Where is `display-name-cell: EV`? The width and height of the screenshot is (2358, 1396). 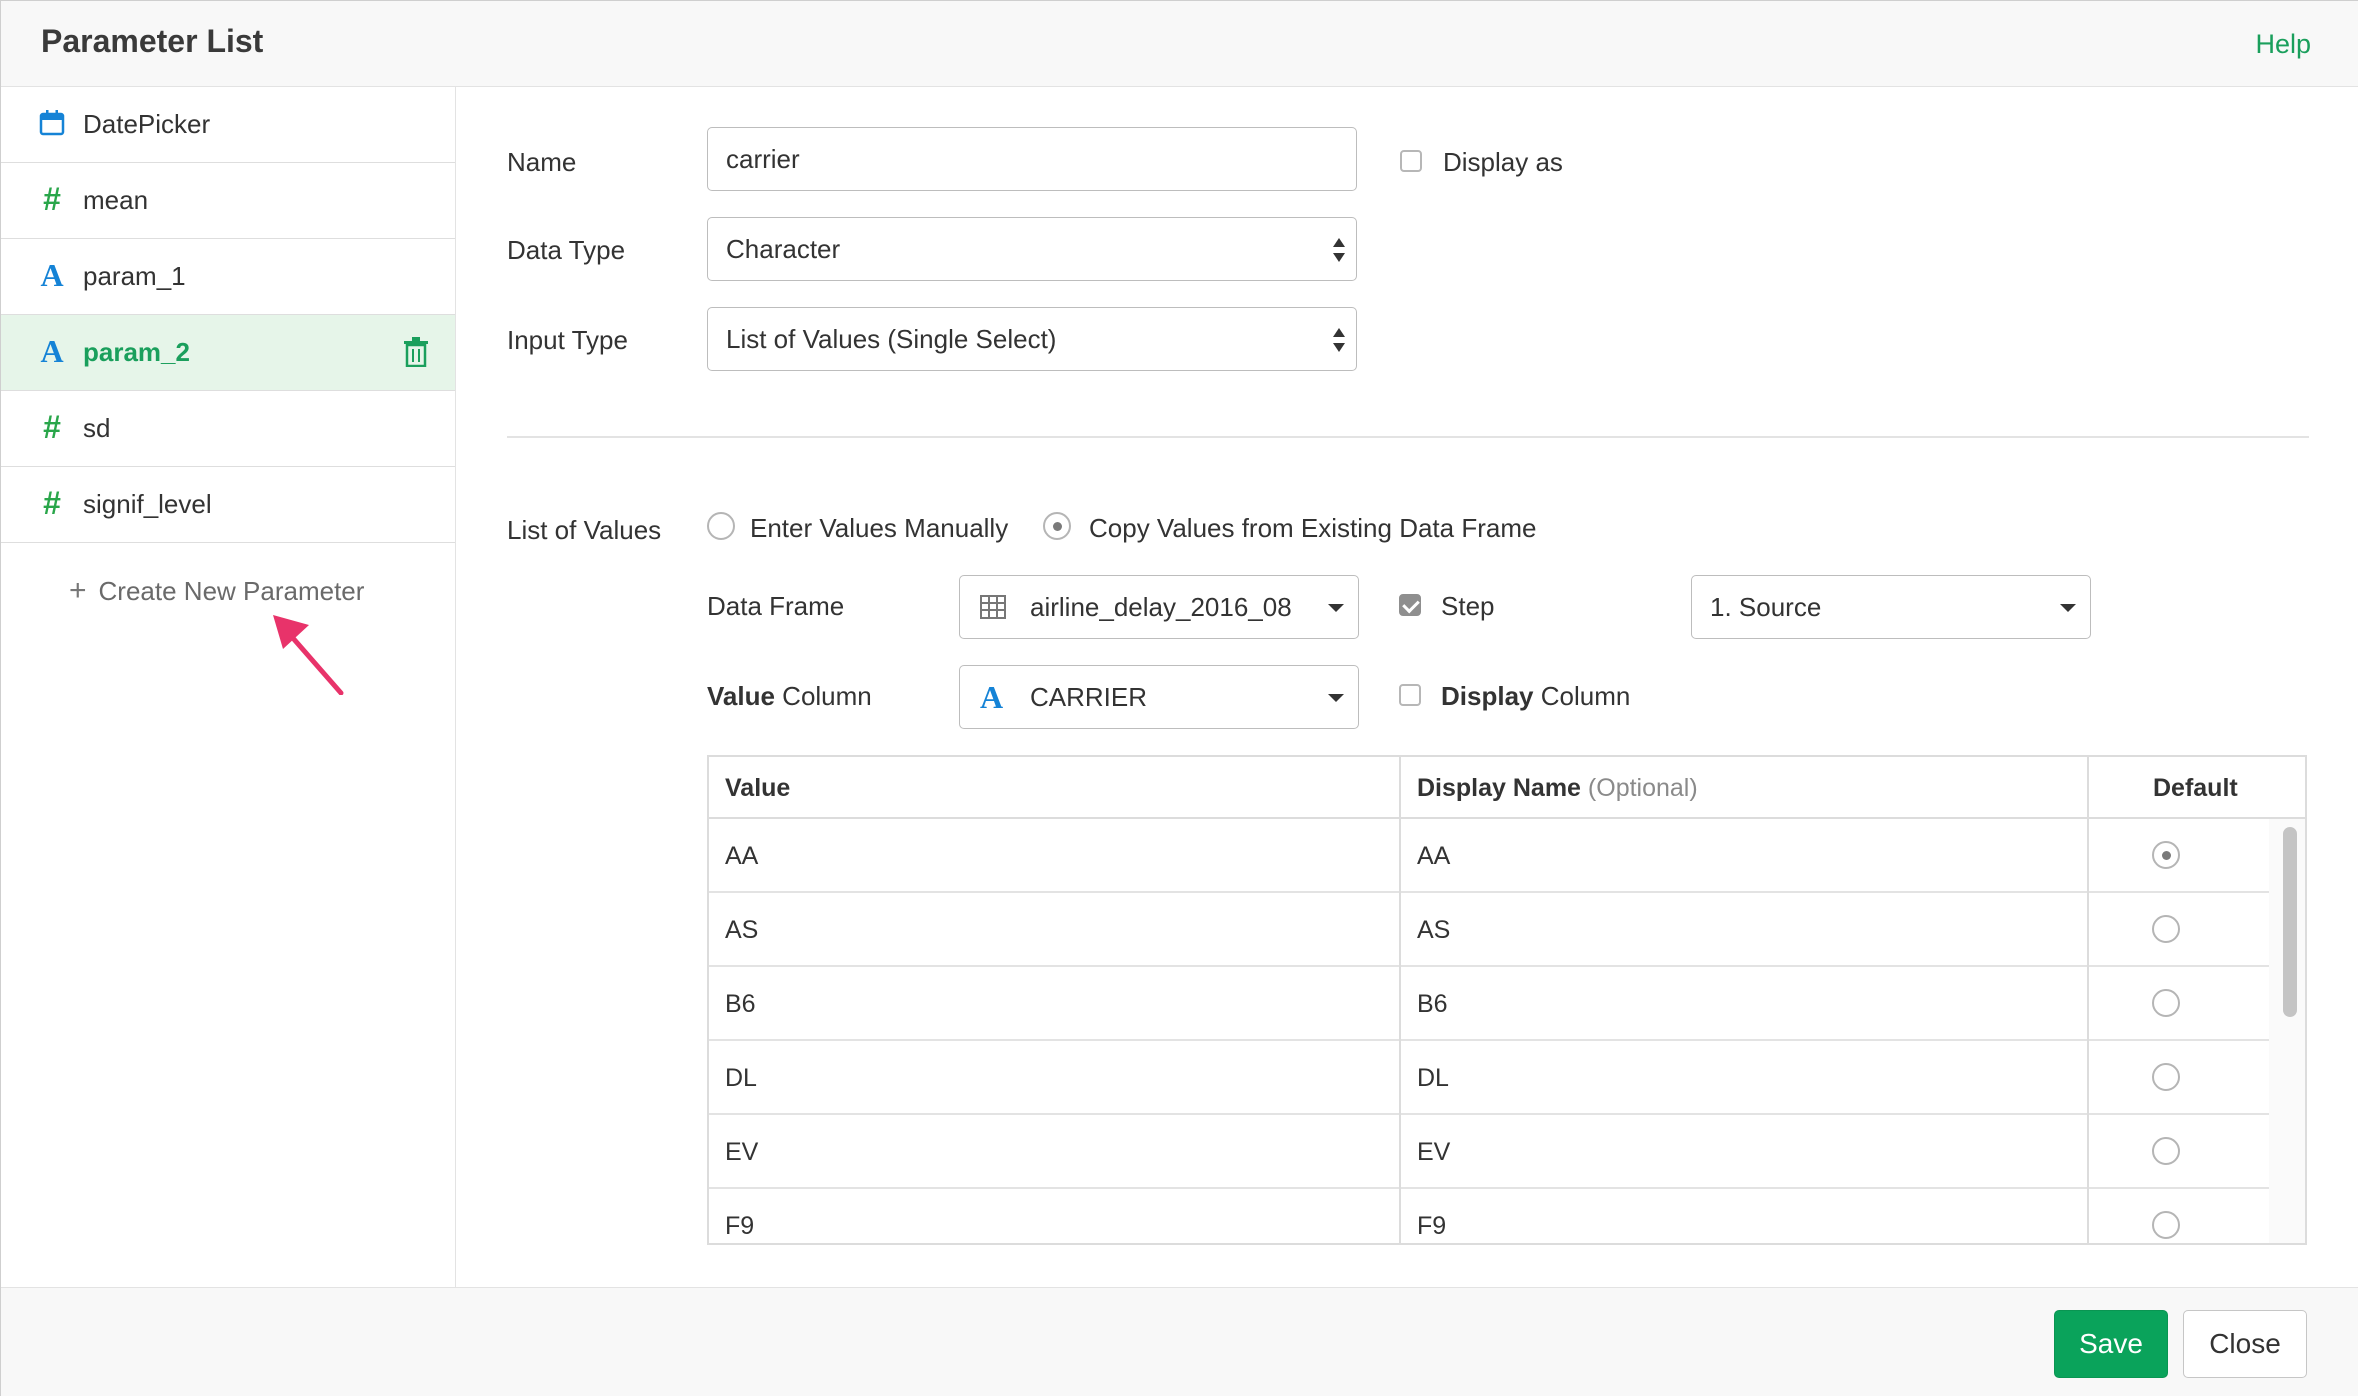
display-name-cell: EV is located at coordinates (1433, 1152).